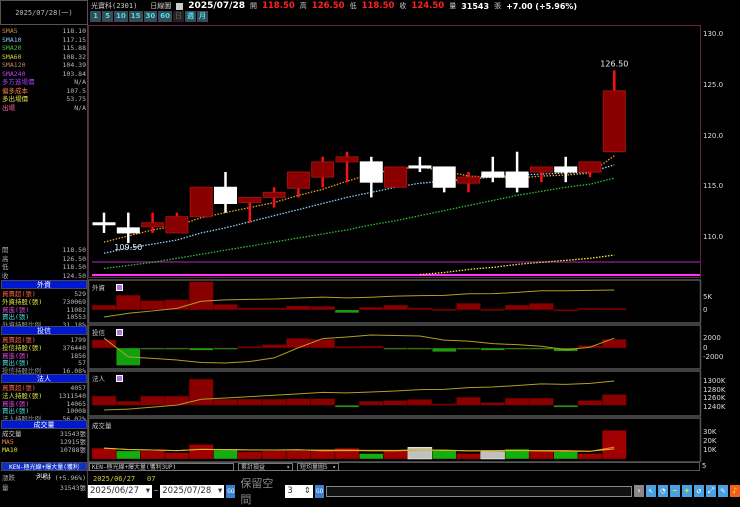  What do you see at coordinates (98, 288) in the screenshot?
I see `panel-title: 外資` at bounding box center [98, 288].